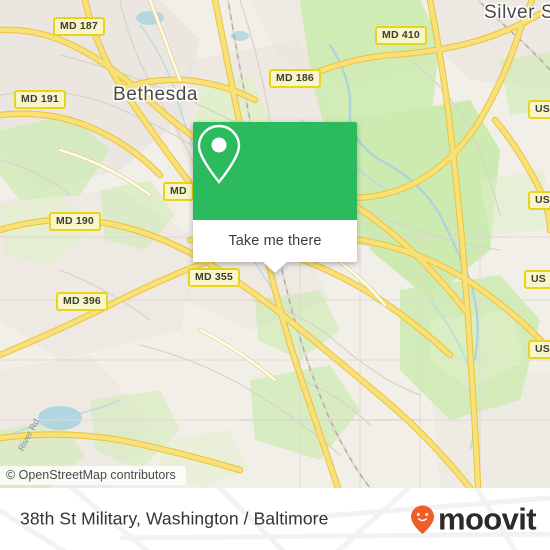  What do you see at coordinates (422, 519) in the screenshot?
I see `moovit-pin-icon` at bounding box center [422, 519].